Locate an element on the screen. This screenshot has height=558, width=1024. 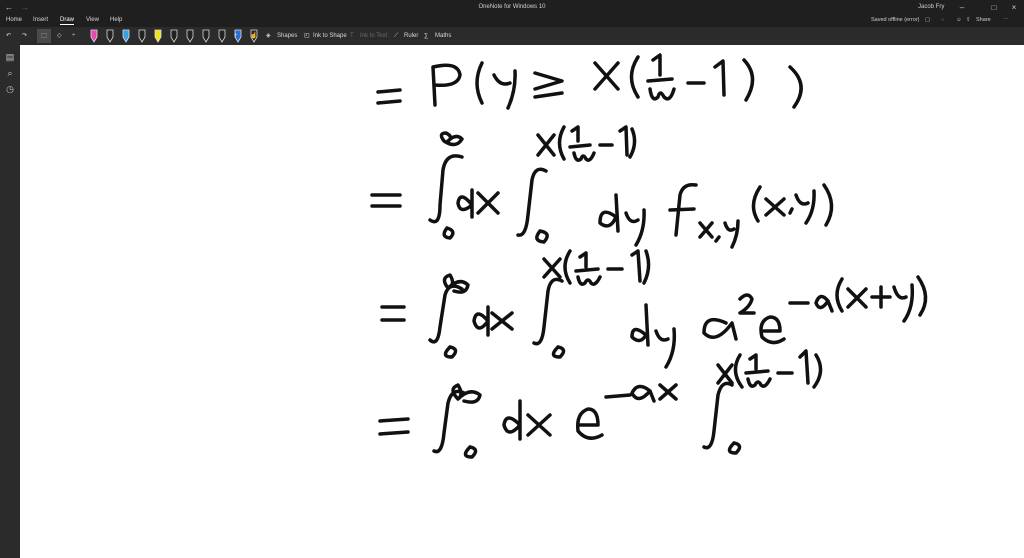
share-icon: ⇪ is located at coordinates (968, 20).